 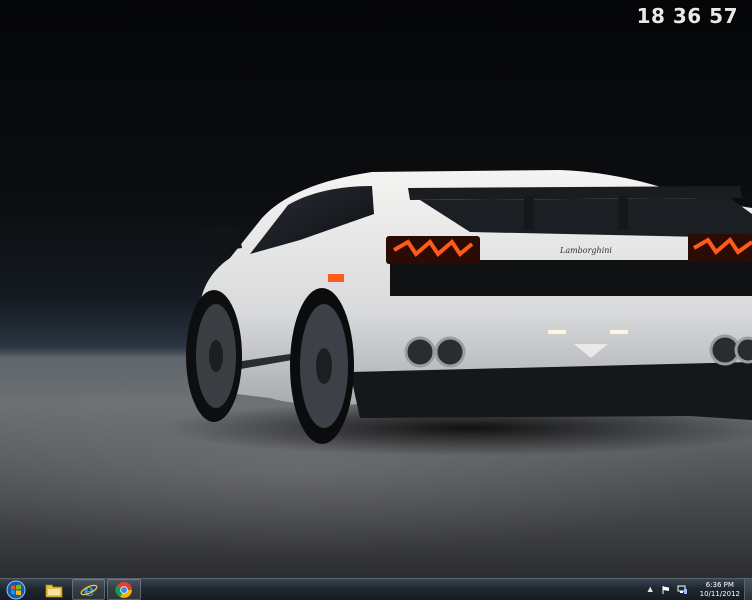 I want to click on windows-orb-icon, so click(x=16, y=589).